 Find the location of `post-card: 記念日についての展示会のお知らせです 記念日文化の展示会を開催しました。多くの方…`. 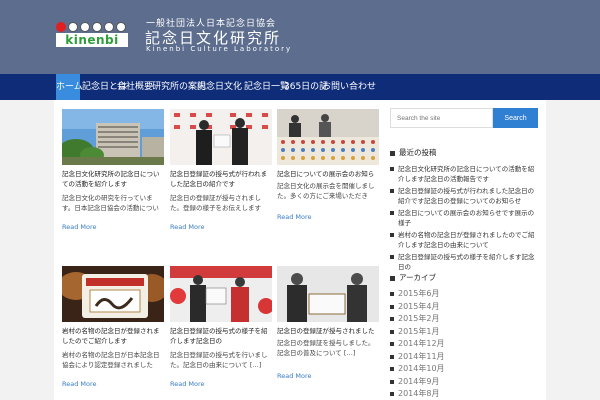

post-card: 記念日についての展示会のお知らせです 記念日文化の展示会を開催しました。多くの方… is located at coordinates (328, 169).